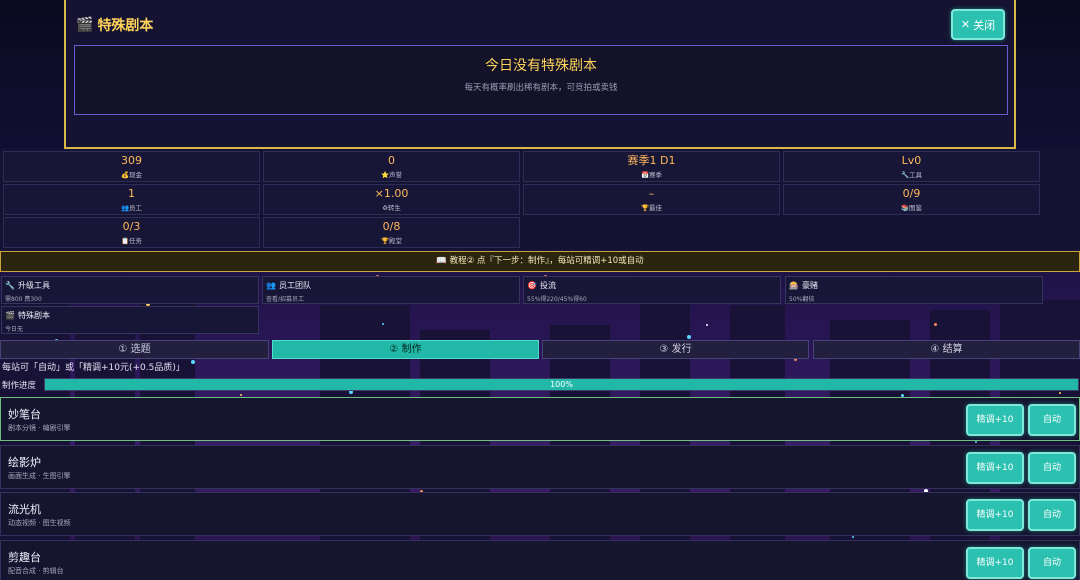 The image size is (1080, 580). I want to click on stat-tools: Lv0 🔧工具, so click(911, 166).